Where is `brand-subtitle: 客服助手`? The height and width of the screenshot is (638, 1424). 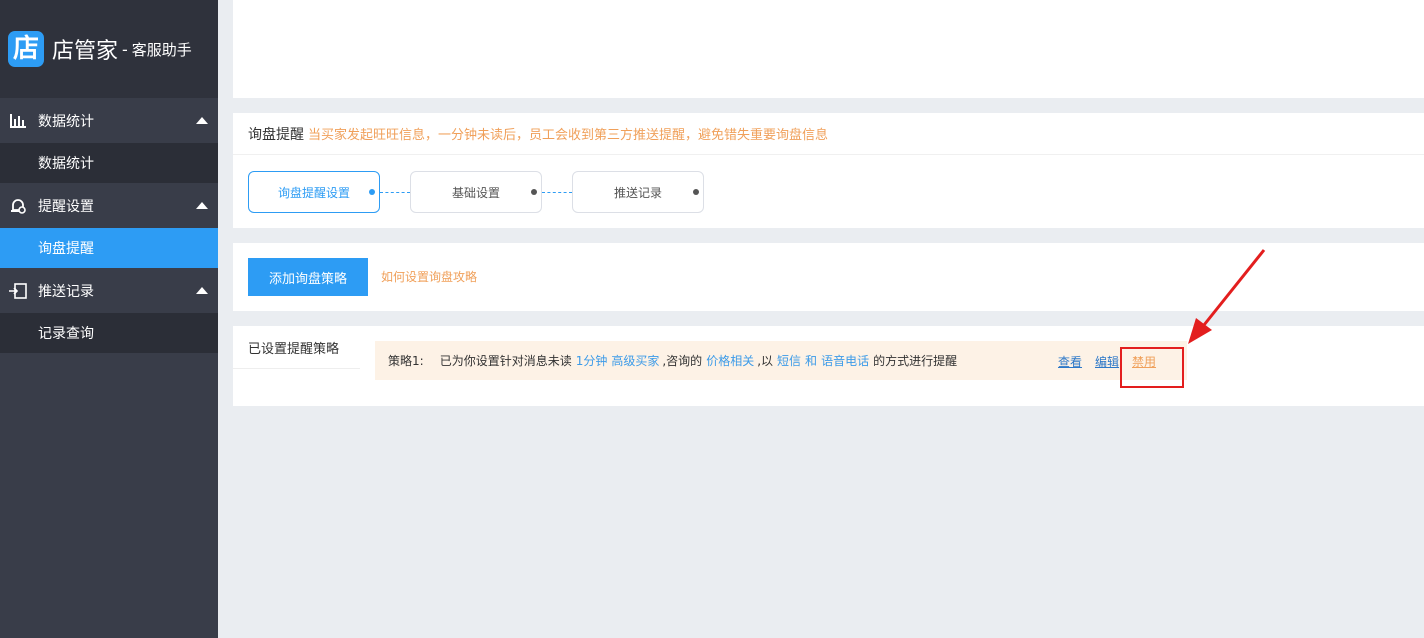
brand-subtitle: 客服助手 is located at coordinates (161, 49).